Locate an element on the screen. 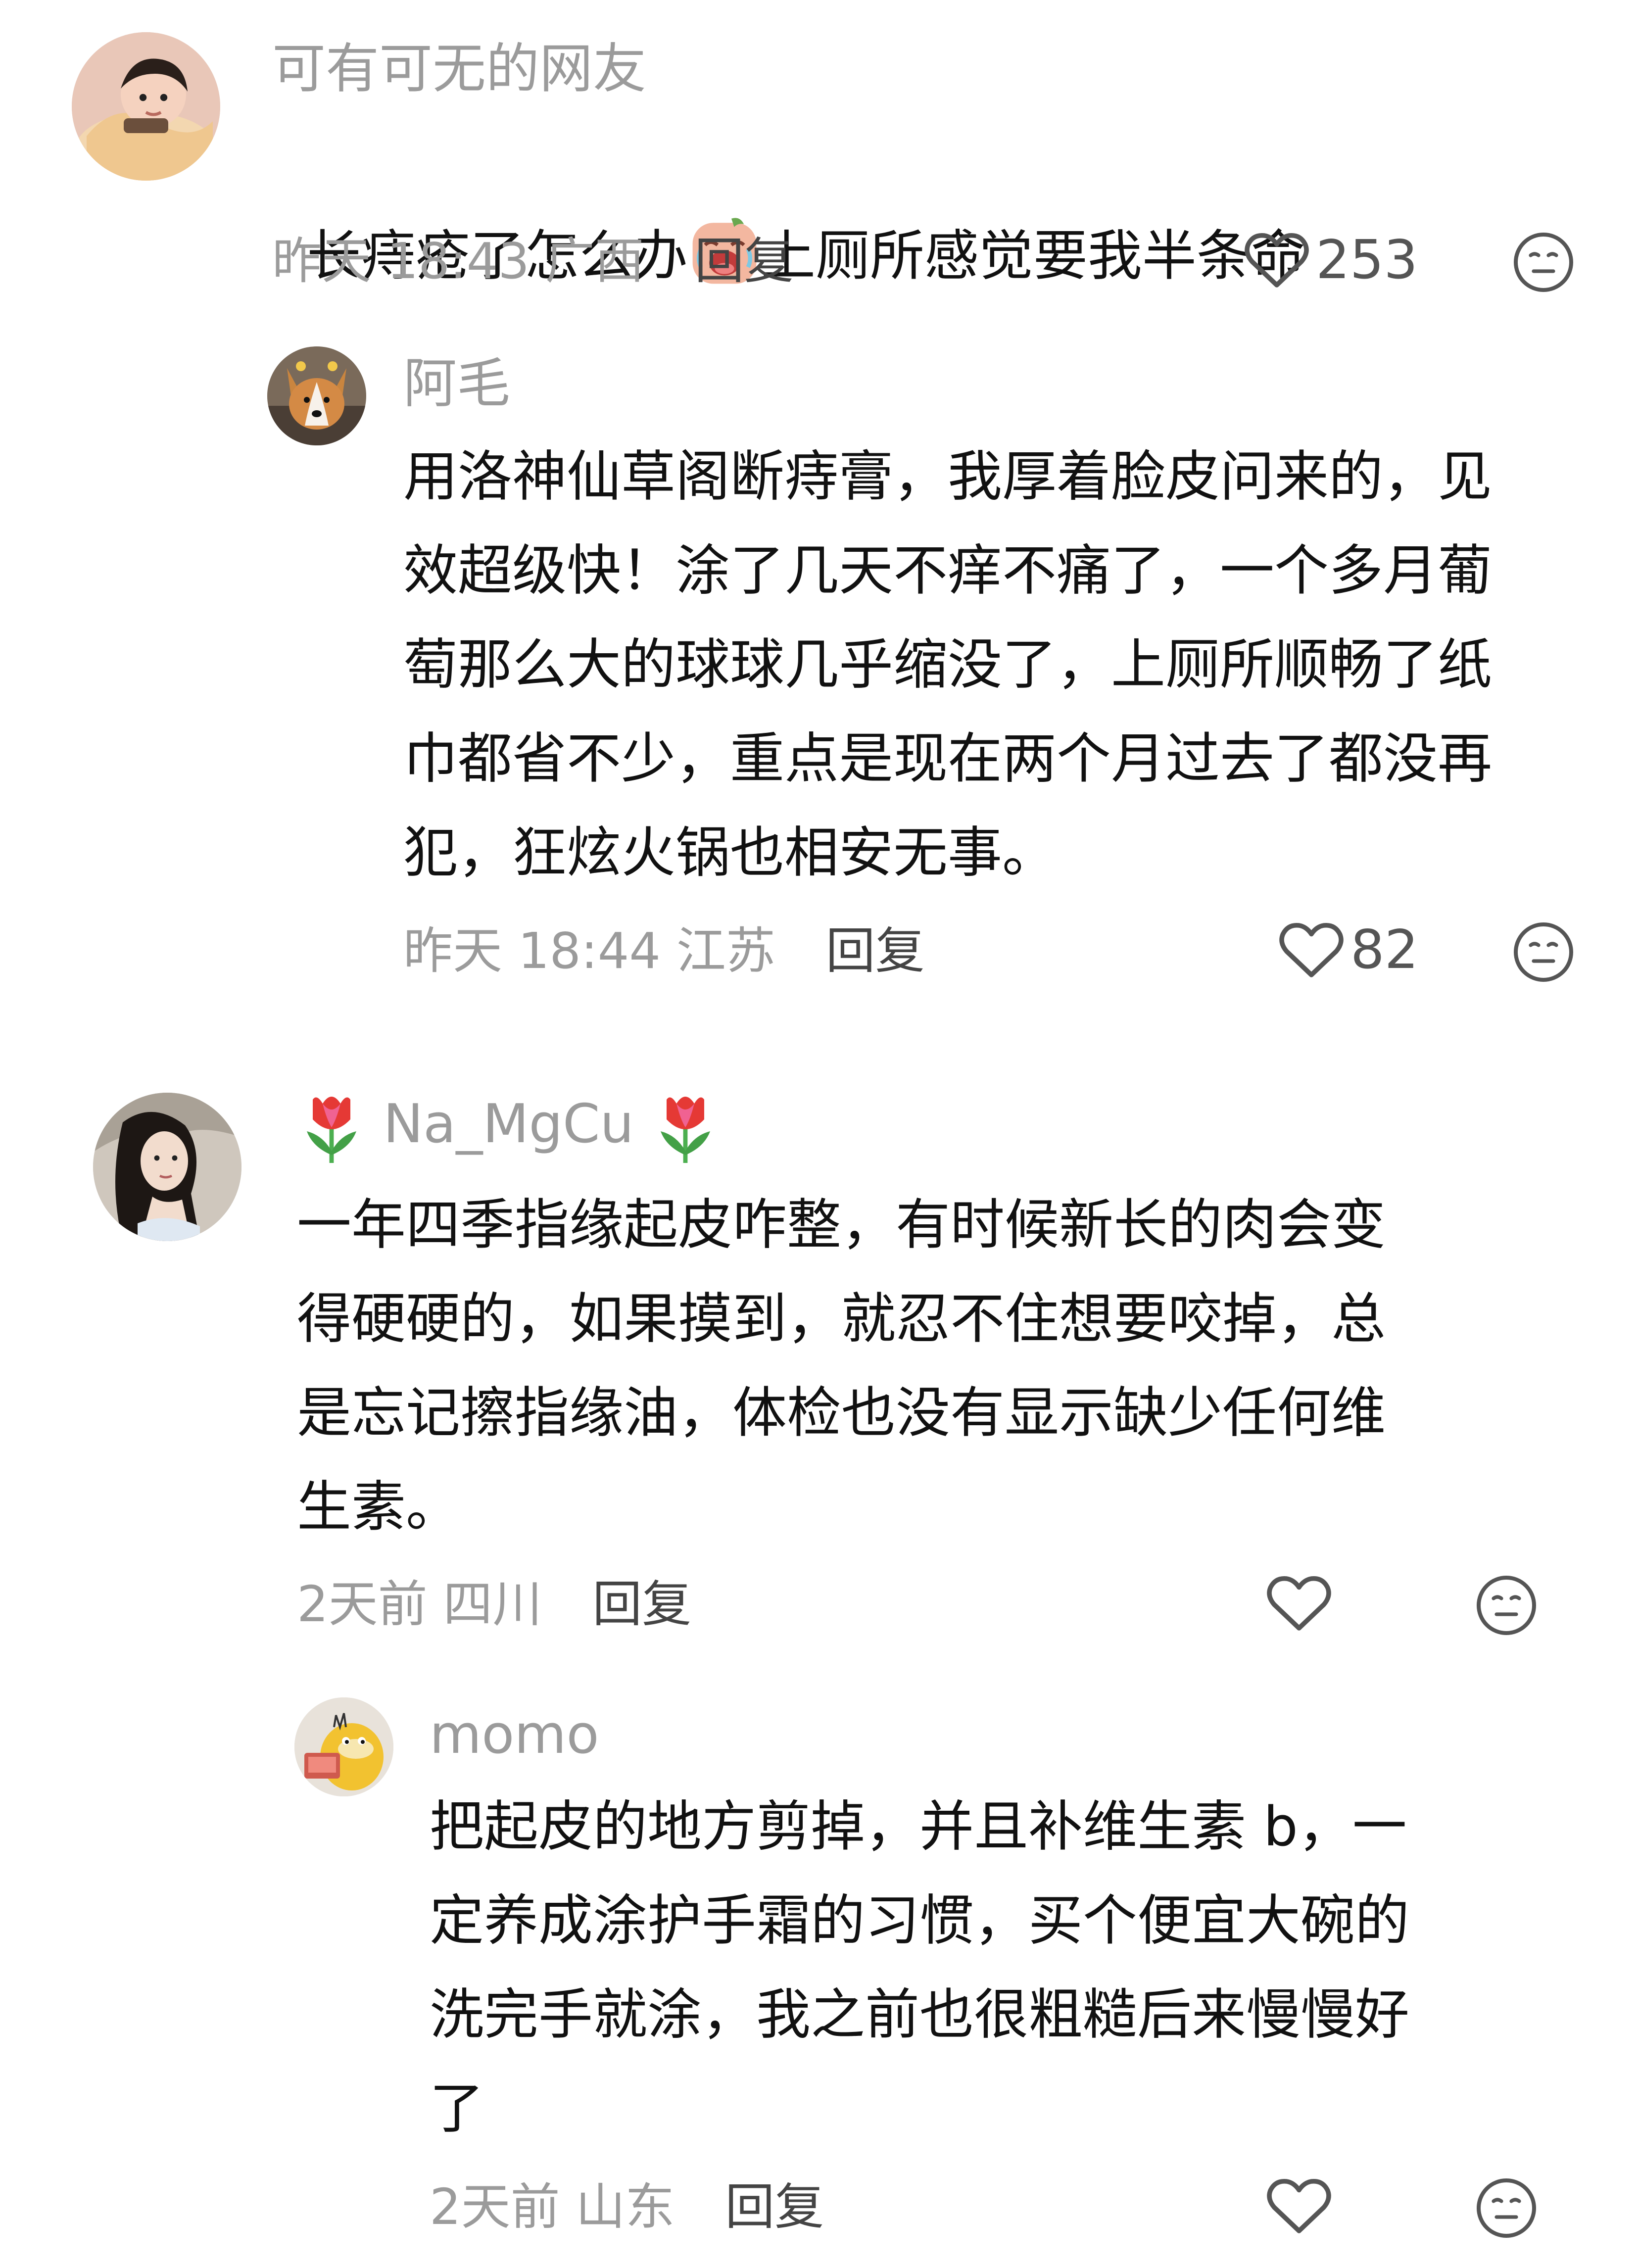 This screenshot has height=2268, width=1638. comment-time: 2天前 is located at coordinates (362, 1604).